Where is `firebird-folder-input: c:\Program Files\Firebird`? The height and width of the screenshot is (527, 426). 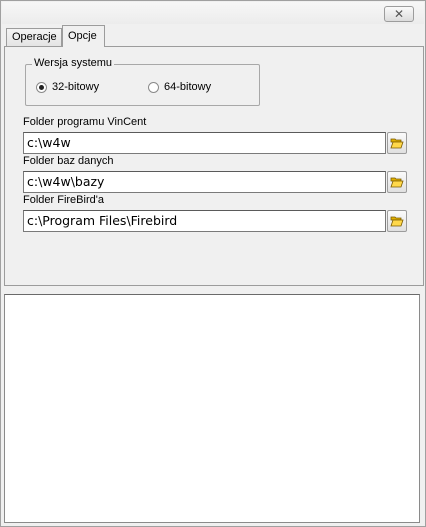 firebird-folder-input: c:\Program Files\Firebird is located at coordinates (204, 221).